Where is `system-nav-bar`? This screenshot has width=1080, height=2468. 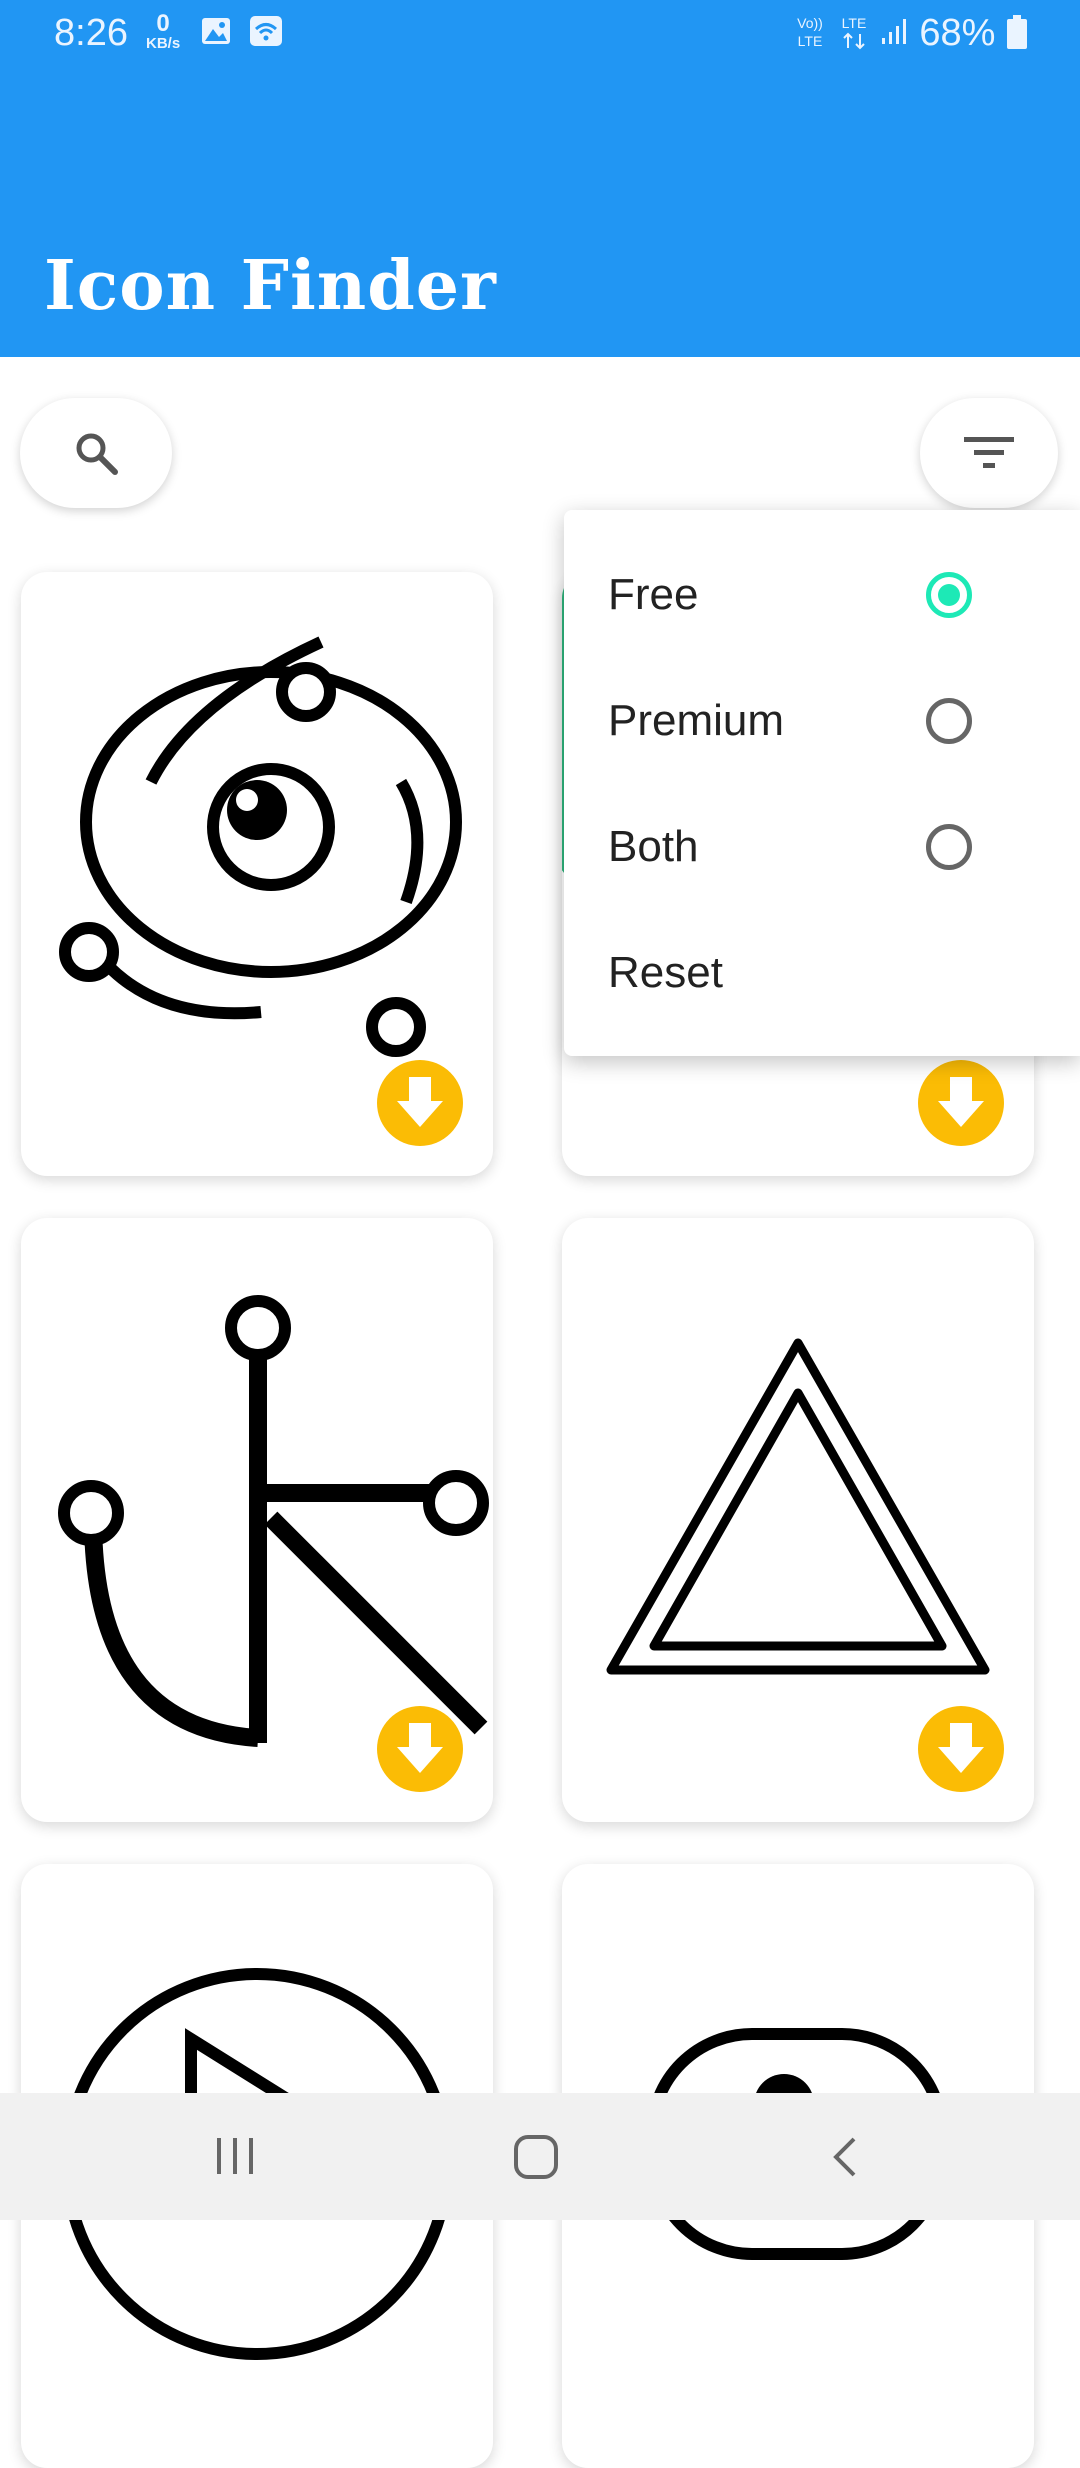 system-nav-bar is located at coordinates (540, 2156).